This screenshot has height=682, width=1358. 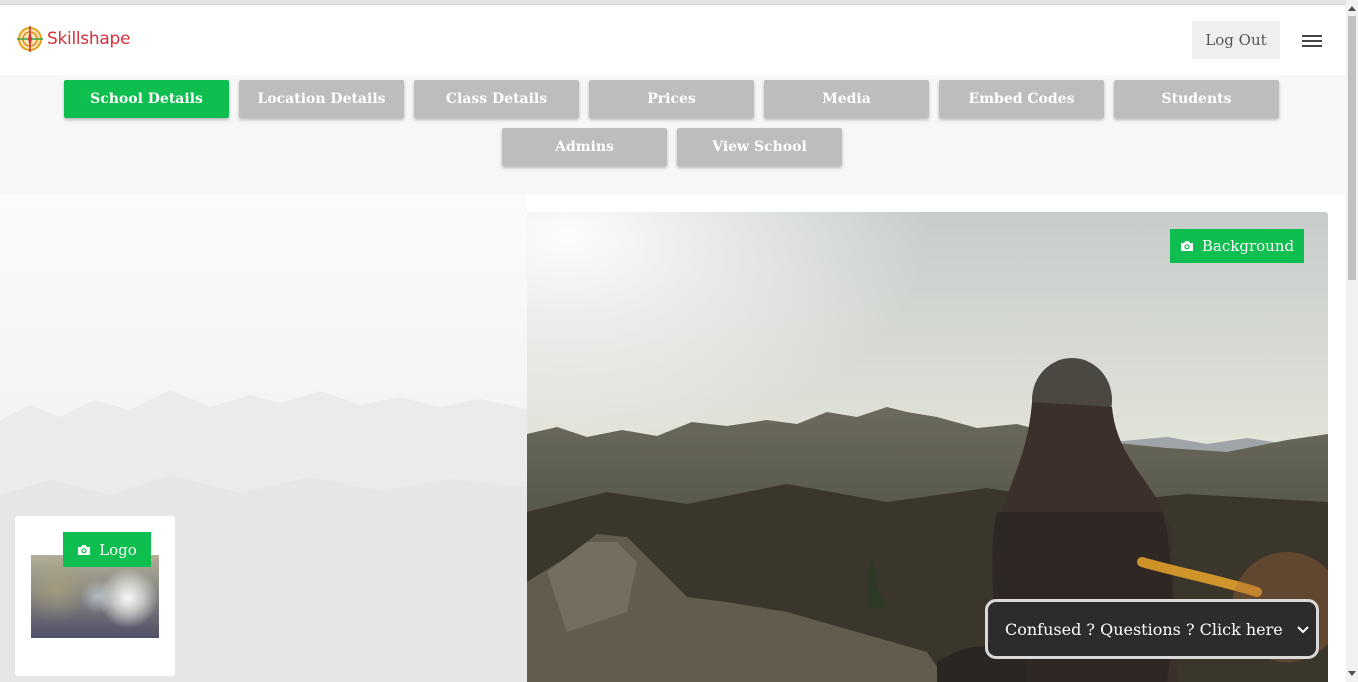 What do you see at coordinates (671, 99) in the screenshot?
I see `tab-prices: Prices` at bounding box center [671, 99].